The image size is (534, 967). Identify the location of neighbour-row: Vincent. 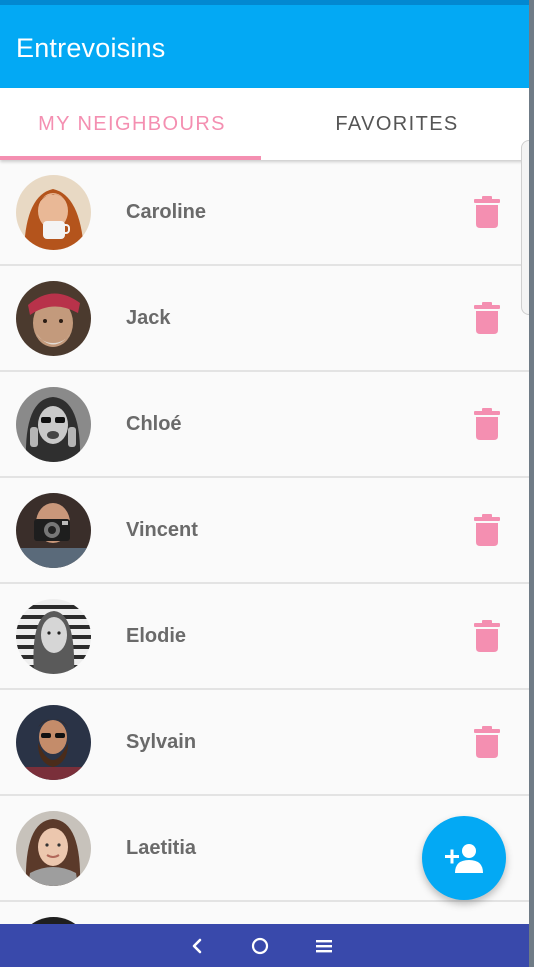
(264, 531).